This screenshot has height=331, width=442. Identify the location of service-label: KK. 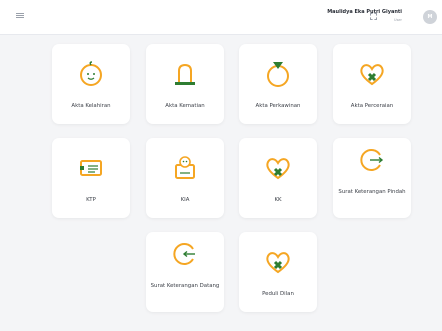
(278, 200).